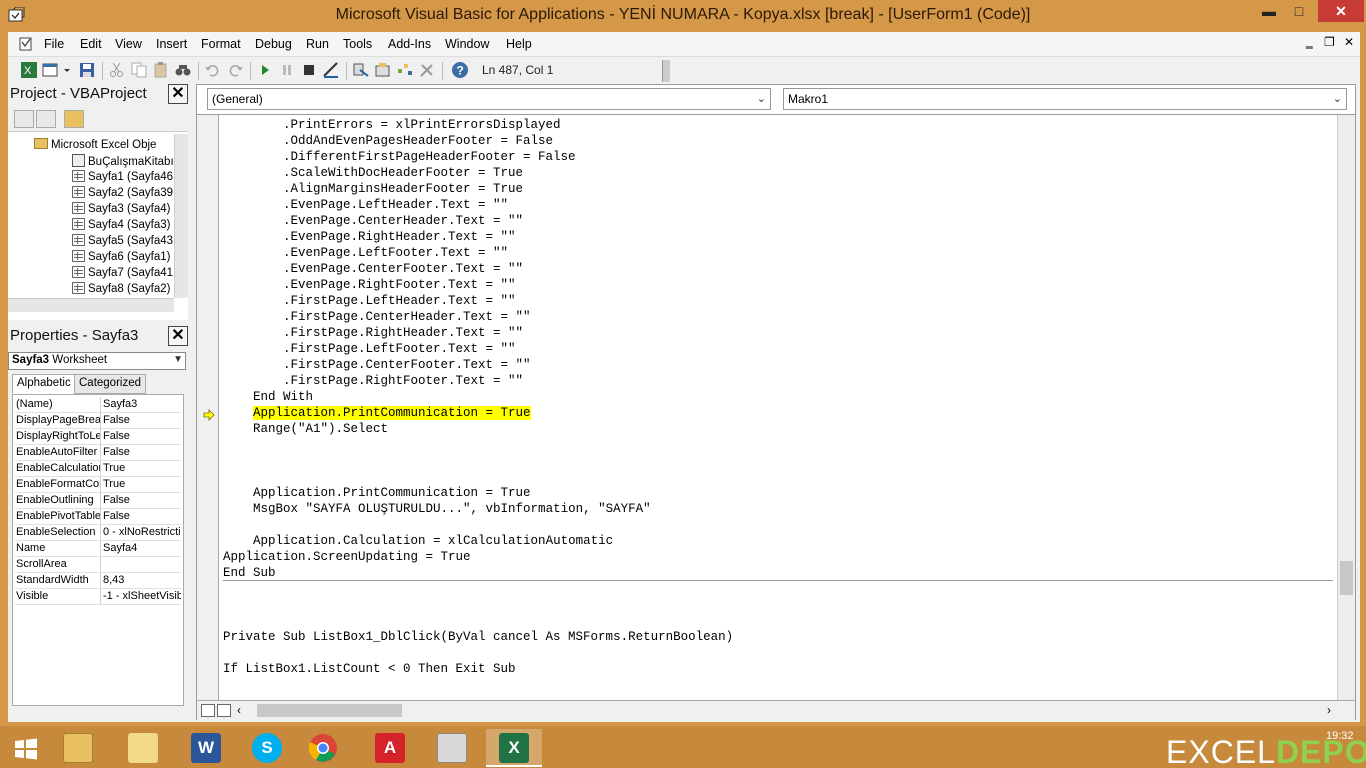  What do you see at coordinates (1309, 42) in the screenshot?
I see `mdi-minimize-button: ‗` at bounding box center [1309, 42].